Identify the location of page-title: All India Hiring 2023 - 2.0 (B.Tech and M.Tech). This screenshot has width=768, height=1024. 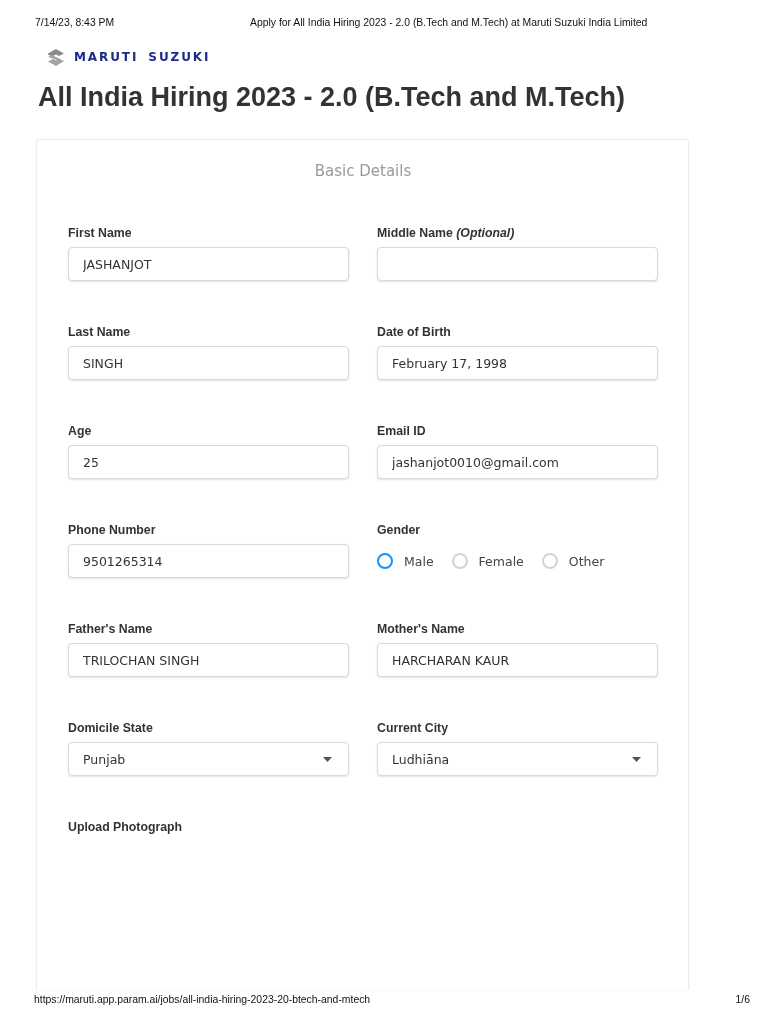
(332, 97).